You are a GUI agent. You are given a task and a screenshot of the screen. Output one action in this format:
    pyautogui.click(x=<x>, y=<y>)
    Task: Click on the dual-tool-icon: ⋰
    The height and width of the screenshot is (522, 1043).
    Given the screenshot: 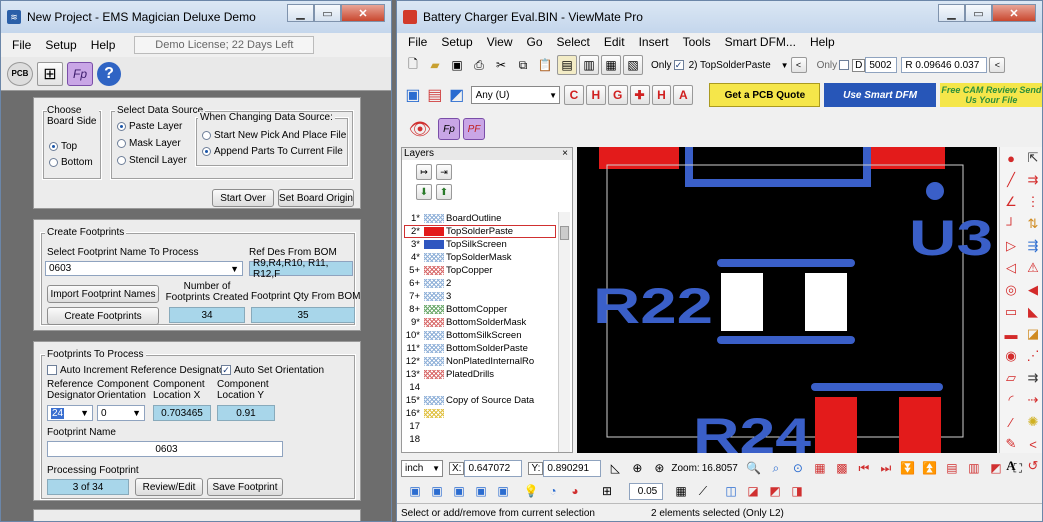 What is the action you would take?
    pyautogui.click(x=1032, y=356)
    